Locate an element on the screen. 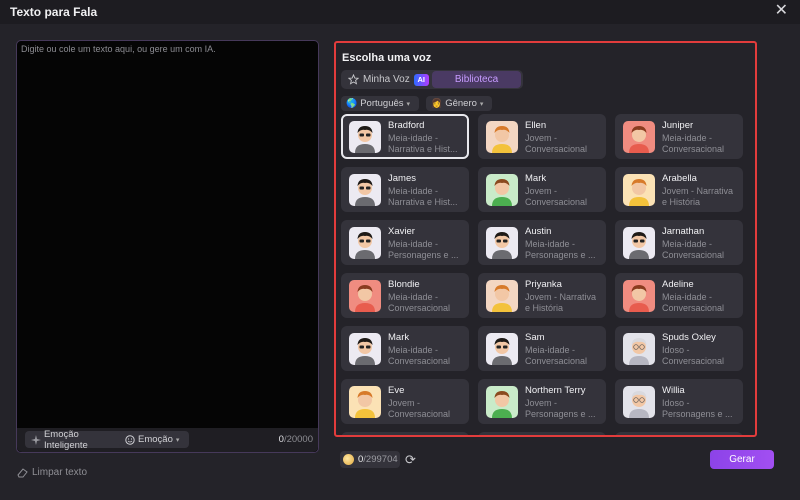 The height and width of the screenshot is (500, 800). clear-text-label: Limpar texto is located at coordinates (60, 472).